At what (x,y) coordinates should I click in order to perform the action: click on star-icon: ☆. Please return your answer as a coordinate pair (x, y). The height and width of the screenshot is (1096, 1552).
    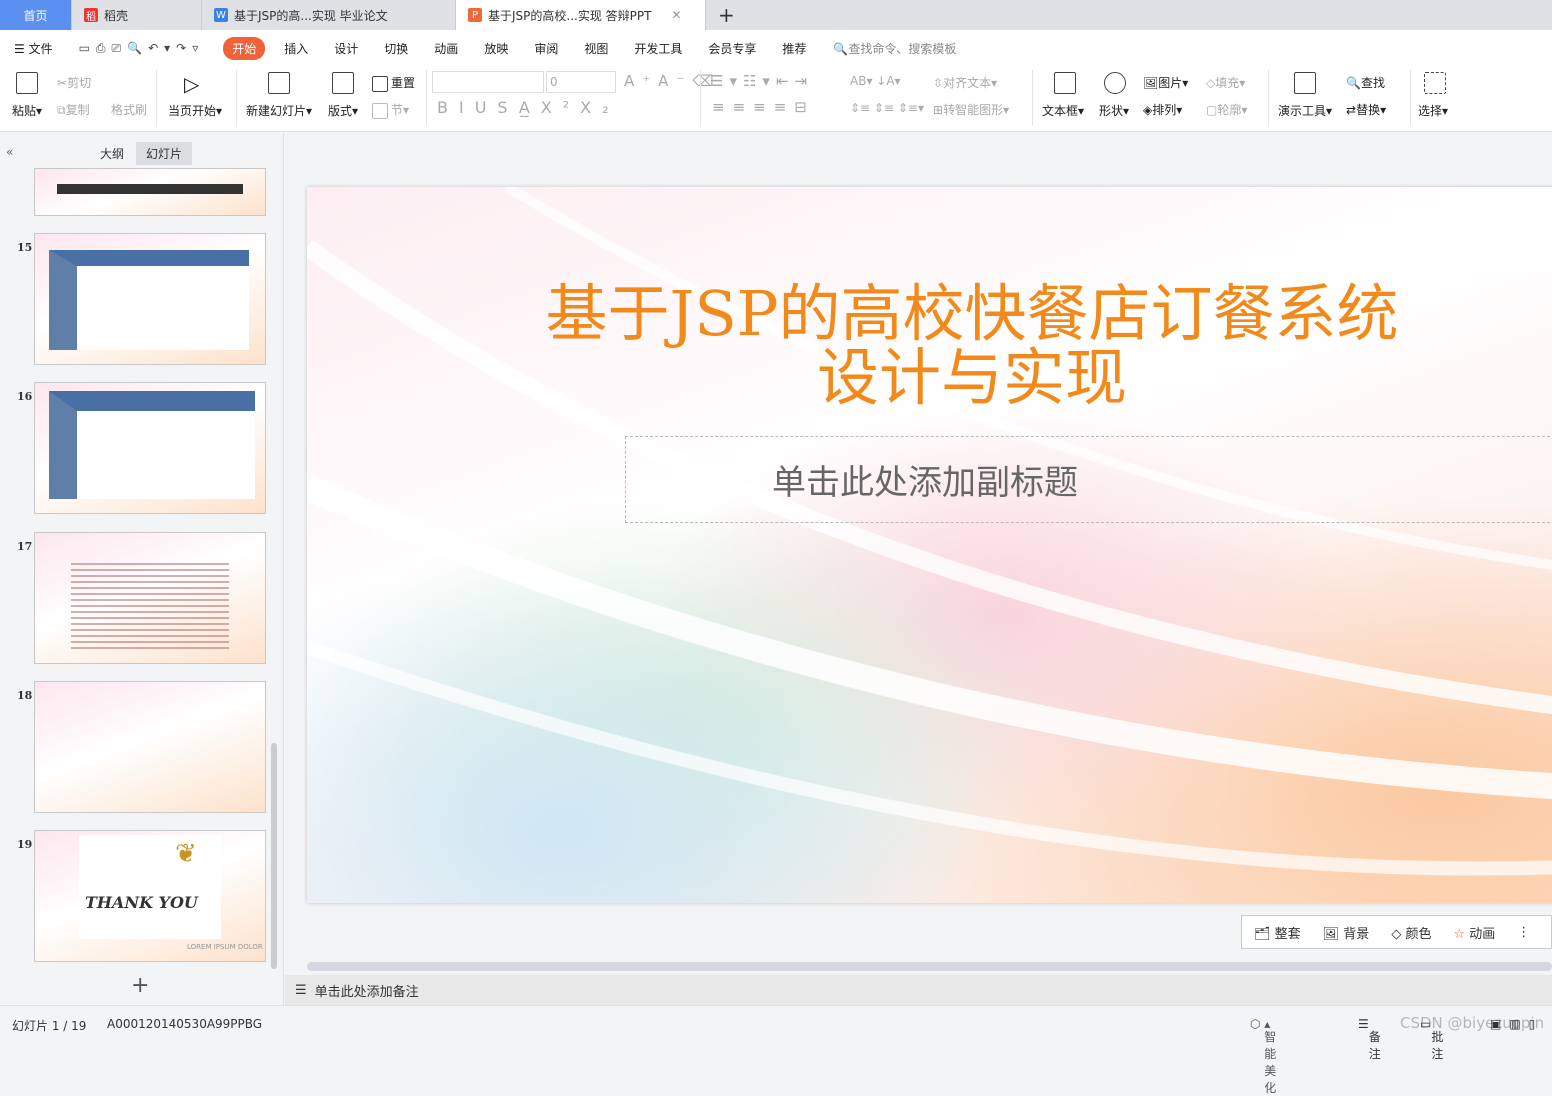
    Looking at the image, I should click on (1459, 934).